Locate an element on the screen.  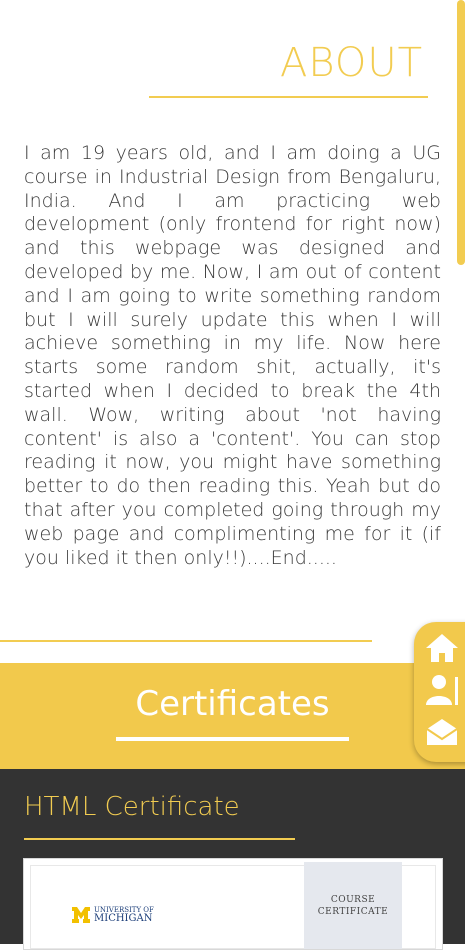
nav-about-button is located at coordinates (442, 690).